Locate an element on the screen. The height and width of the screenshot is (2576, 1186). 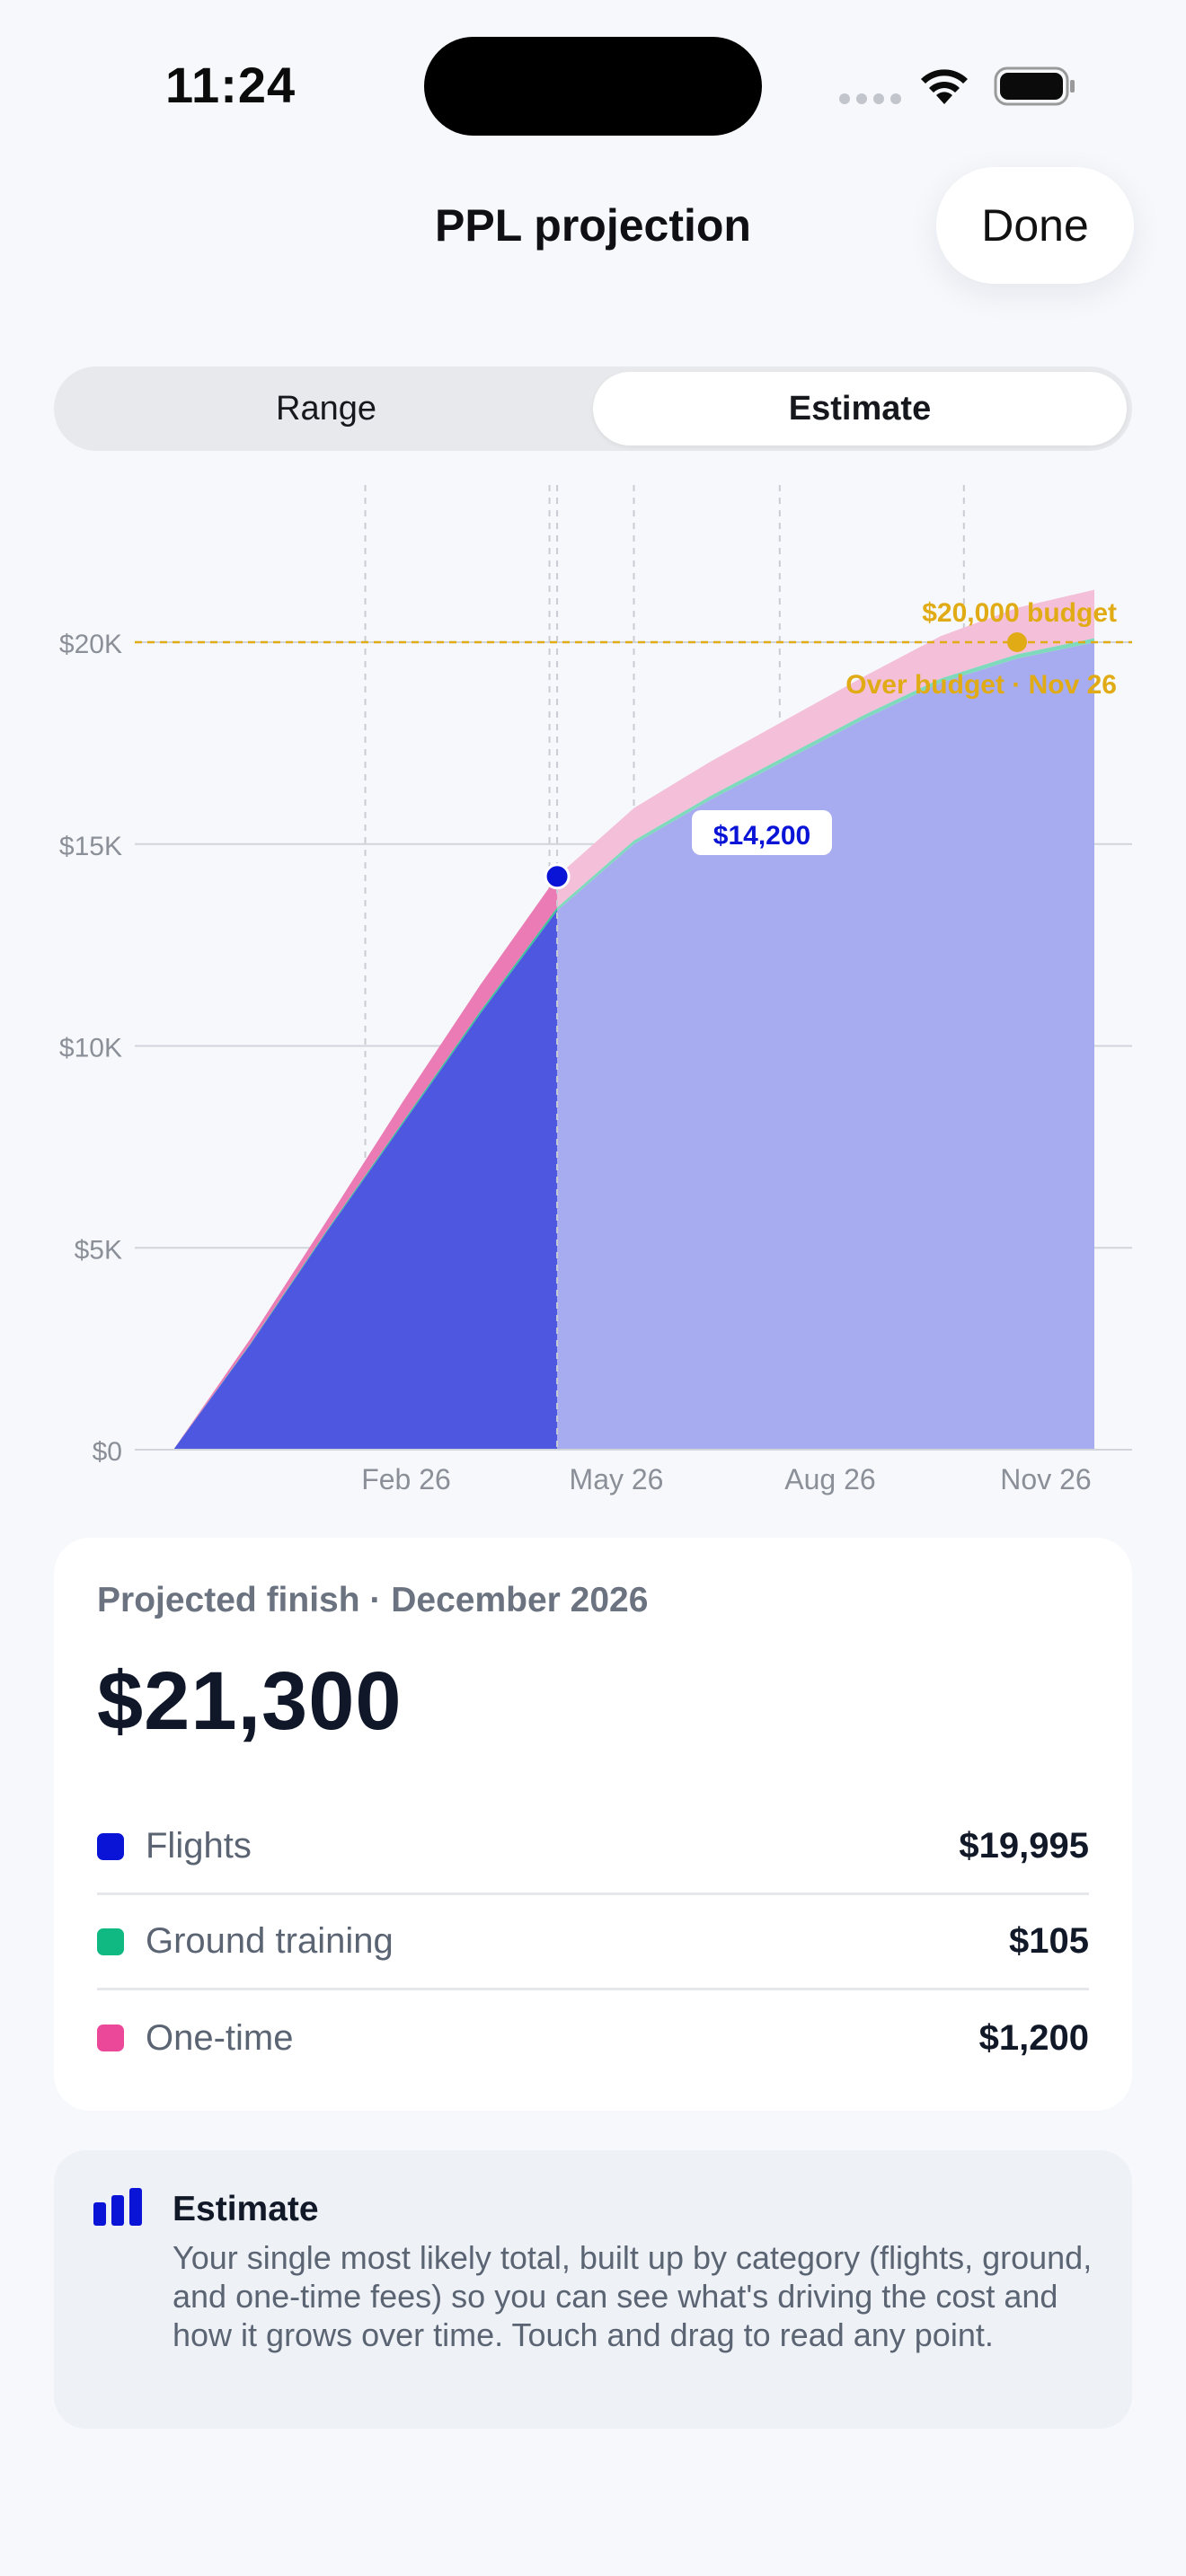
dynamic-island is located at coordinates (593, 86).